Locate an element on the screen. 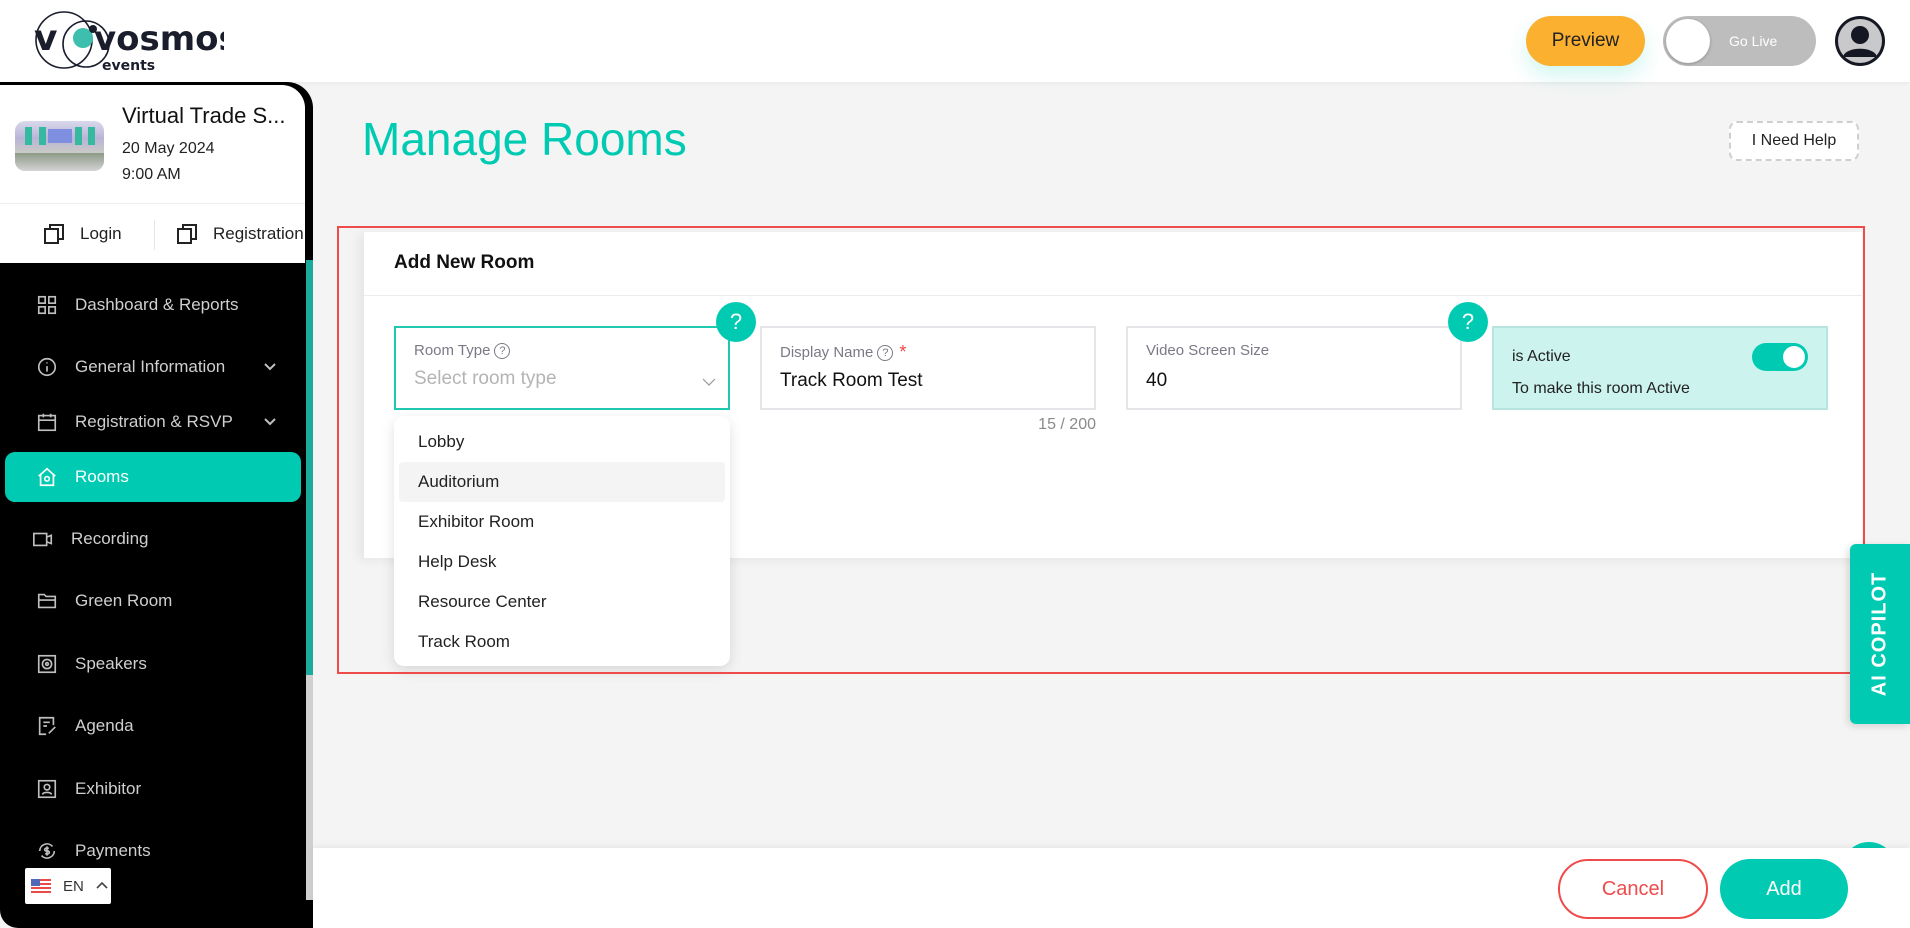 This screenshot has width=1910, height=928. links-divider is located at coordinates (154, 235).